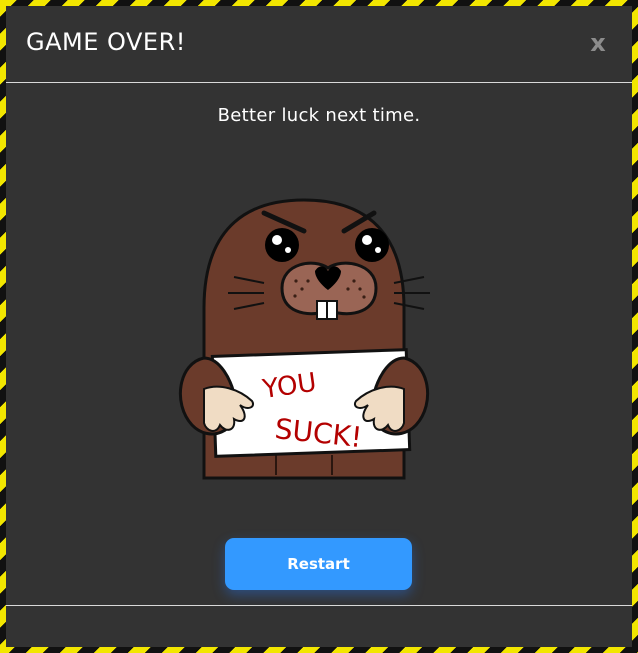  Describe the element at coordinates (106, 42) in the screenshot. I see `modal-title: GAME OVER!` at that location.